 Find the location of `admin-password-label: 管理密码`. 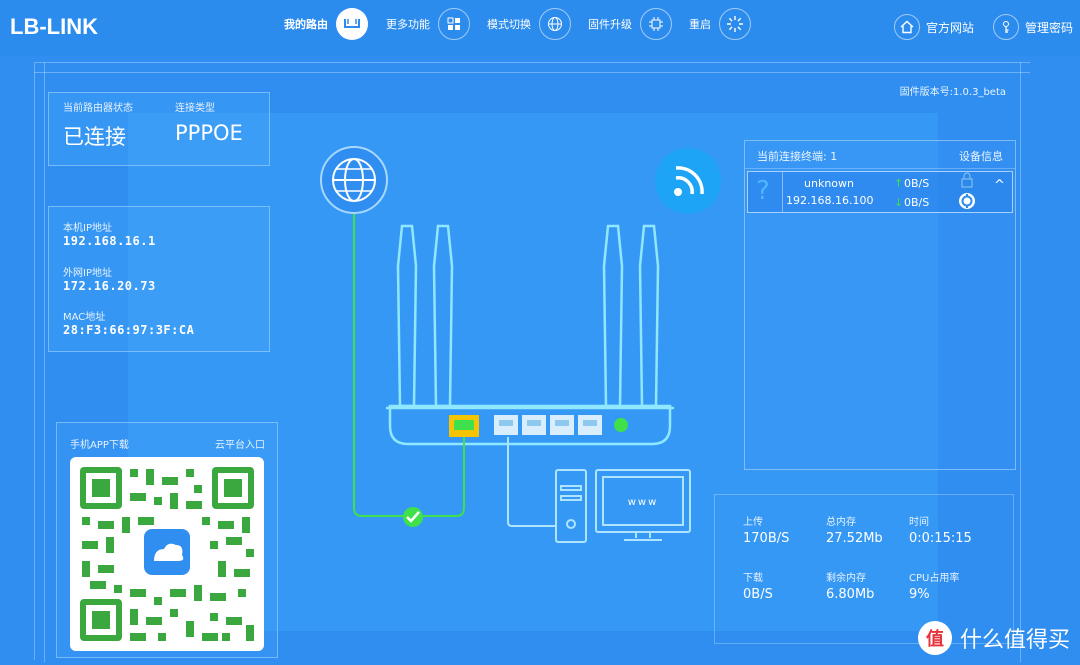

admin-password-label: 管理密码 is located at coordinates (1049, 27).